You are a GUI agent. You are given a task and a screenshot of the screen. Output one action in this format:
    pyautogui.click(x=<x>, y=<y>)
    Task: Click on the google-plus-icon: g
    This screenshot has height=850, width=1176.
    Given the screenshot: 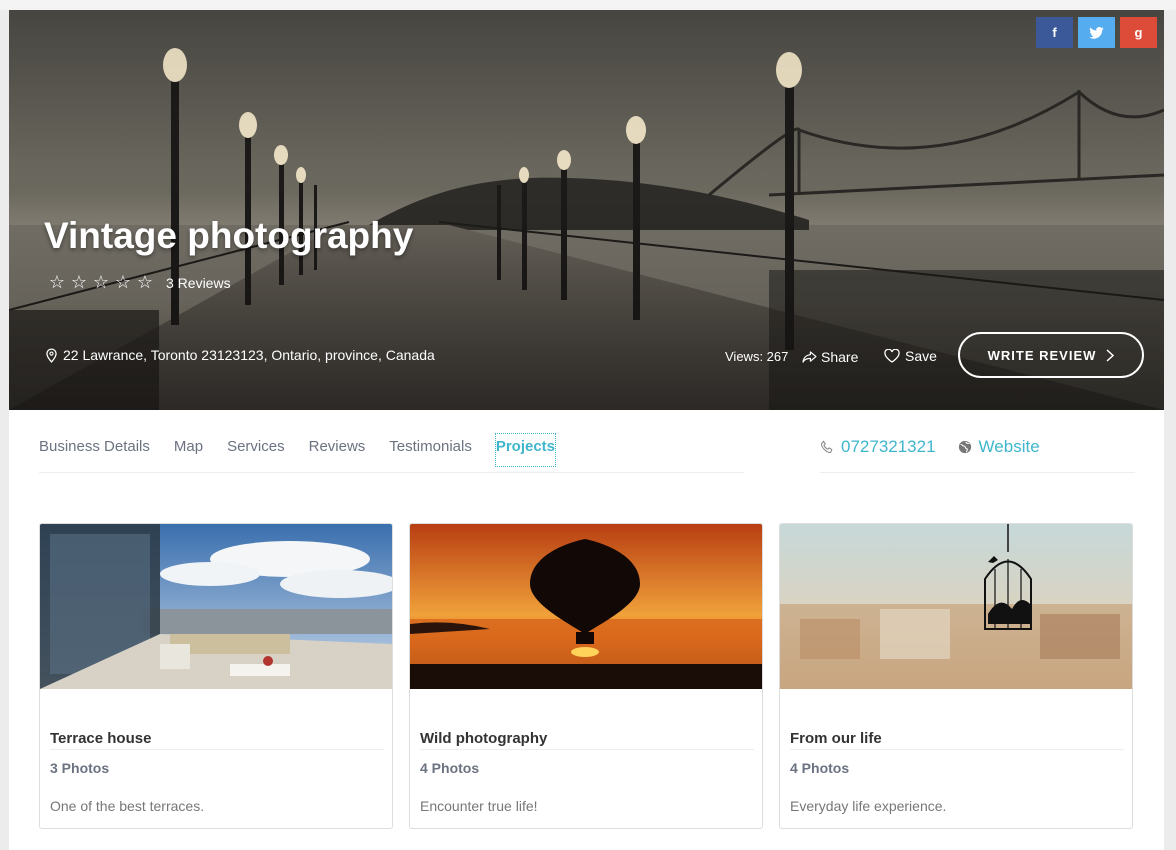 What is the action you would take?
    pyautogui.click(x=1138, y=32)
    